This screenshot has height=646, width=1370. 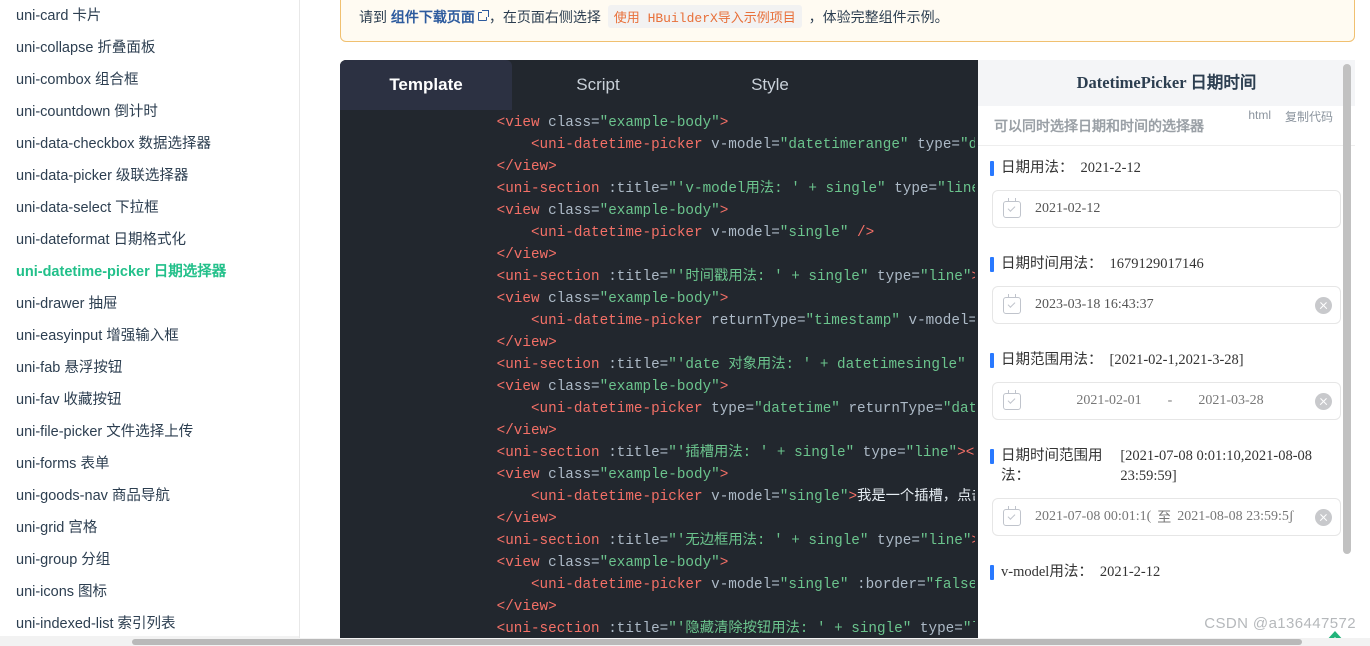 What do you see at coordinates (1093, 516) in the screenshot?
I see `picker-range-start: 2021-07-08 00:01:1(` at bounding box center [1093, 516].